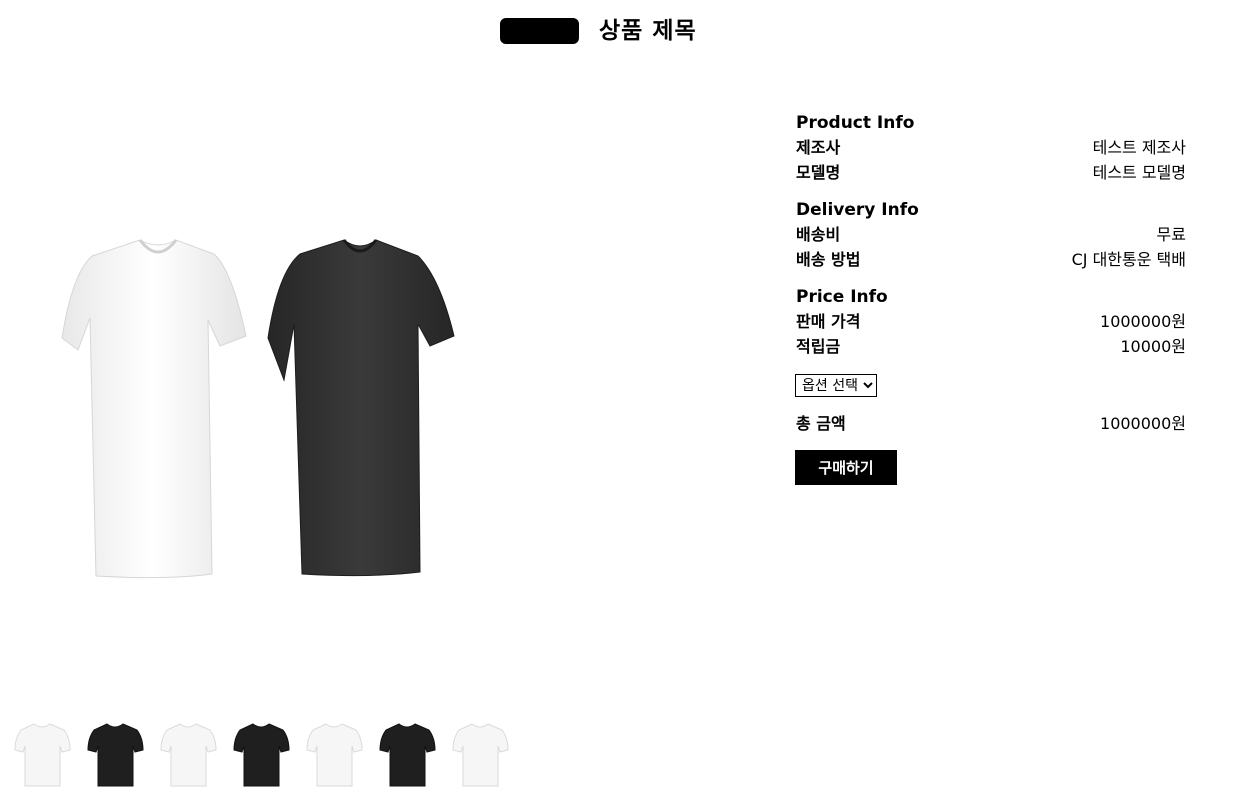  What do you see at coordinates (842, 297) in the screenshot?
I see `price-info-title: Price Info` at bounding box center [842, 297].